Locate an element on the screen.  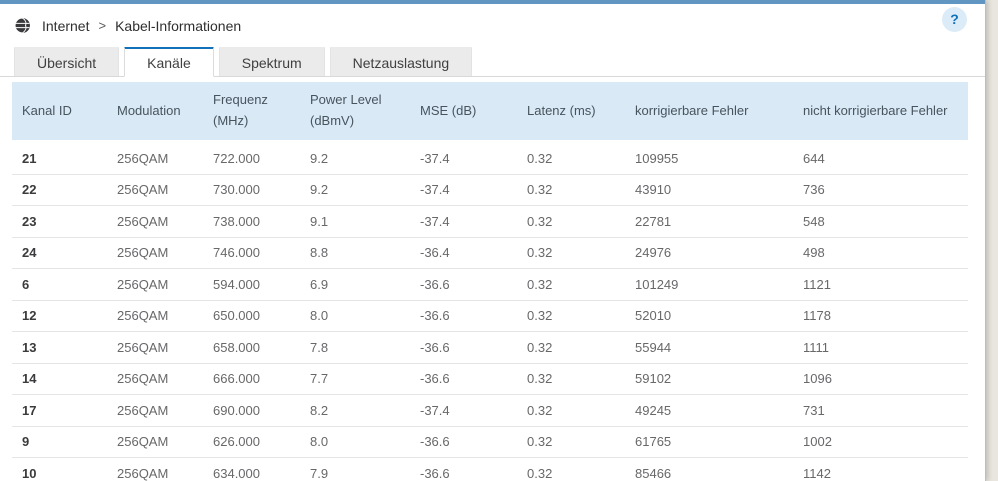
column-header: Latenz (ms) is located at coordinates (561, 110).